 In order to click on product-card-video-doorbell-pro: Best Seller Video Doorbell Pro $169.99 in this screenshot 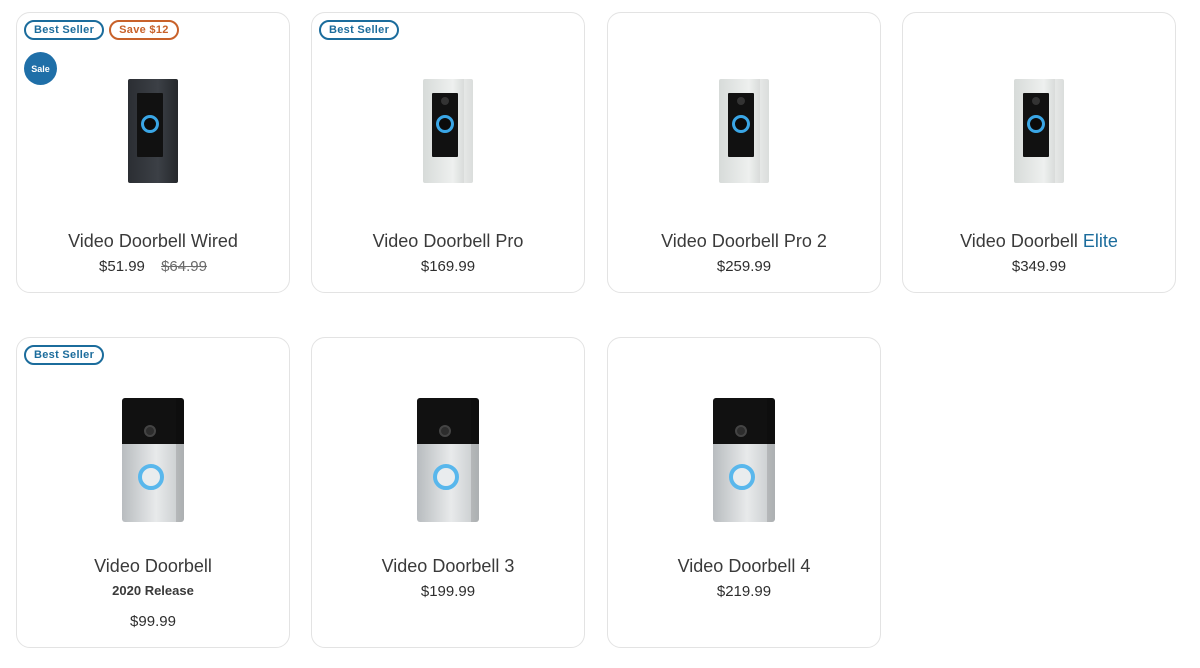, I will do `click(448, 152)`.